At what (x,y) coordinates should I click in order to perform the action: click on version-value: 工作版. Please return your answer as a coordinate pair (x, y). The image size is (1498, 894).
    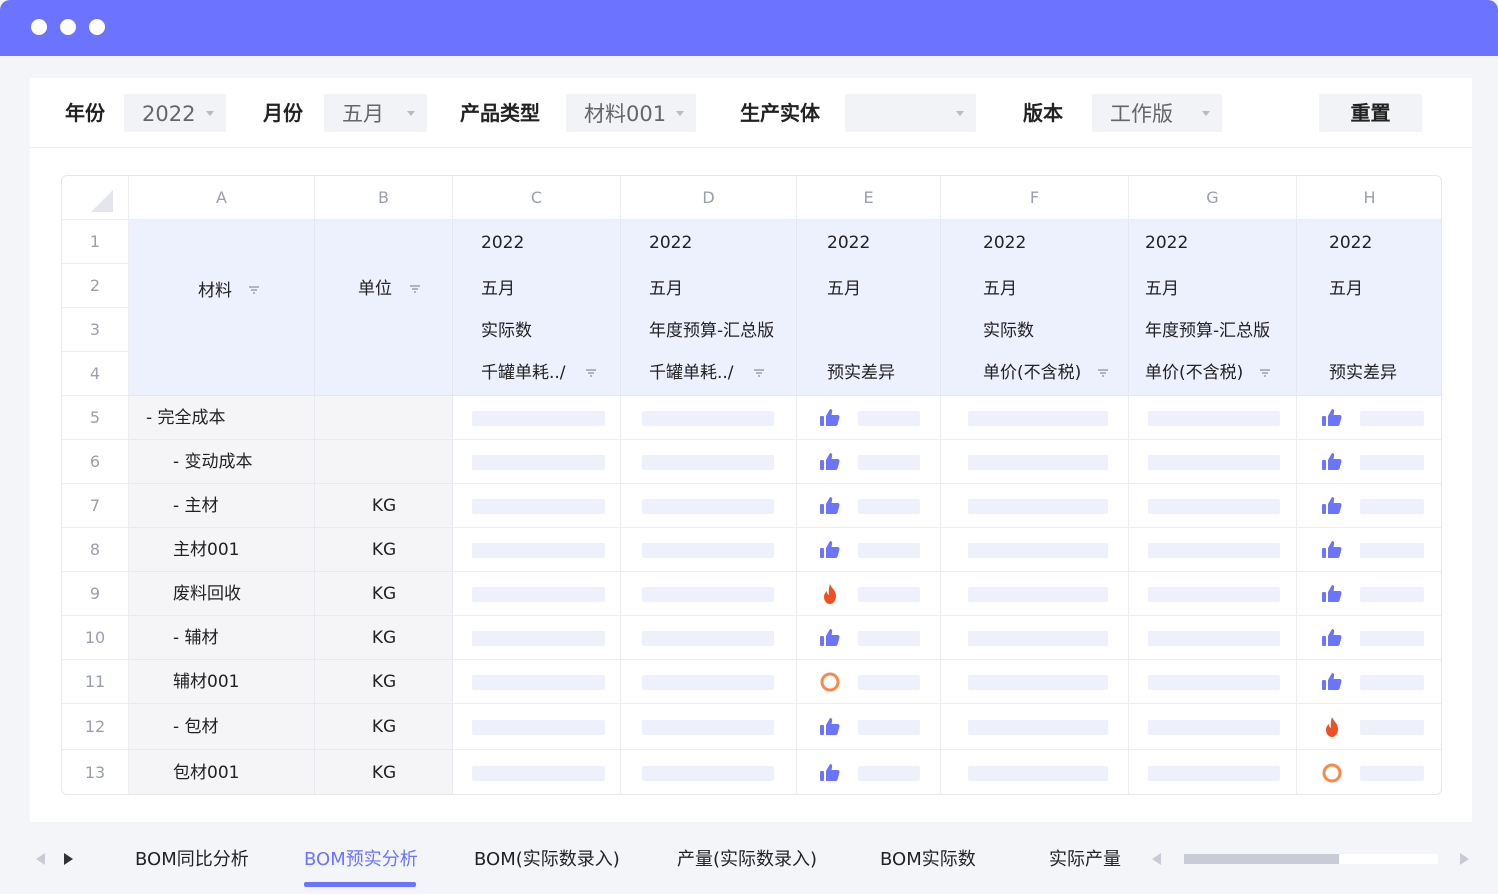
    Looking at the image, I should click on (1141, 114).